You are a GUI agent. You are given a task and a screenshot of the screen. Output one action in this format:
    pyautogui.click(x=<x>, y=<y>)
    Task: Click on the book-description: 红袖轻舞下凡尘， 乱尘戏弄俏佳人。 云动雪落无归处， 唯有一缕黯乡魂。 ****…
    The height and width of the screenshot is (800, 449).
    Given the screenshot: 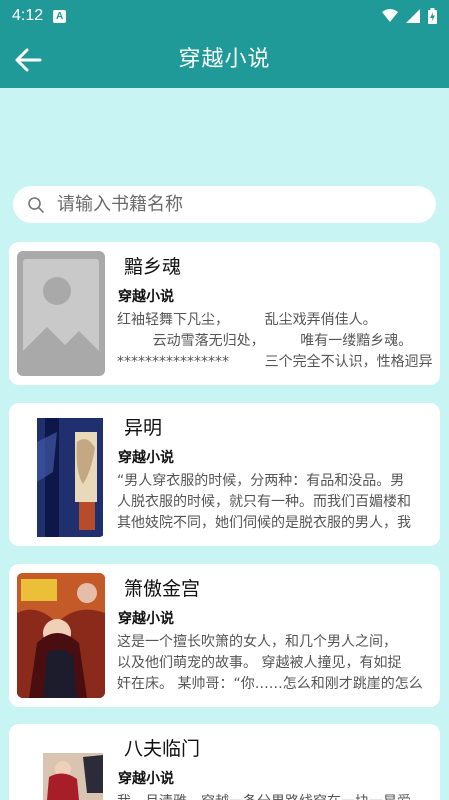 What is the action you would take?
    pyautogui.click(x=275, y=342)
    